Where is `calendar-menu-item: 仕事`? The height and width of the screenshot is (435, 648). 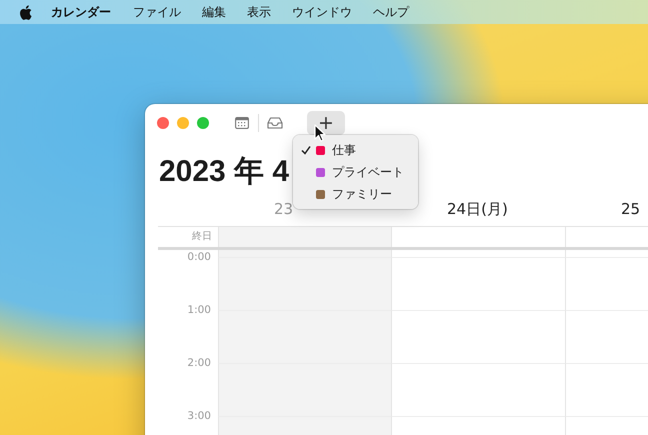
calendar-menu-item: 仕事 is located at coordinates (355, 150).